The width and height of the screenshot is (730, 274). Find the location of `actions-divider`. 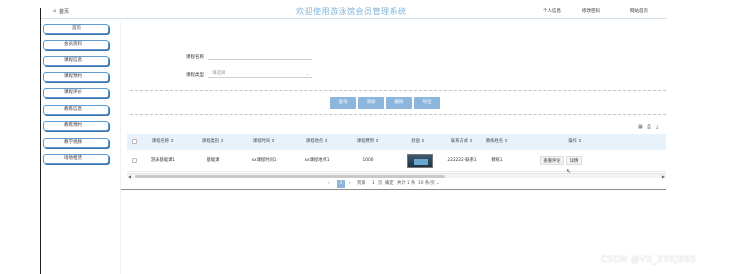

actions-divider is located at coordinates (398, 114).